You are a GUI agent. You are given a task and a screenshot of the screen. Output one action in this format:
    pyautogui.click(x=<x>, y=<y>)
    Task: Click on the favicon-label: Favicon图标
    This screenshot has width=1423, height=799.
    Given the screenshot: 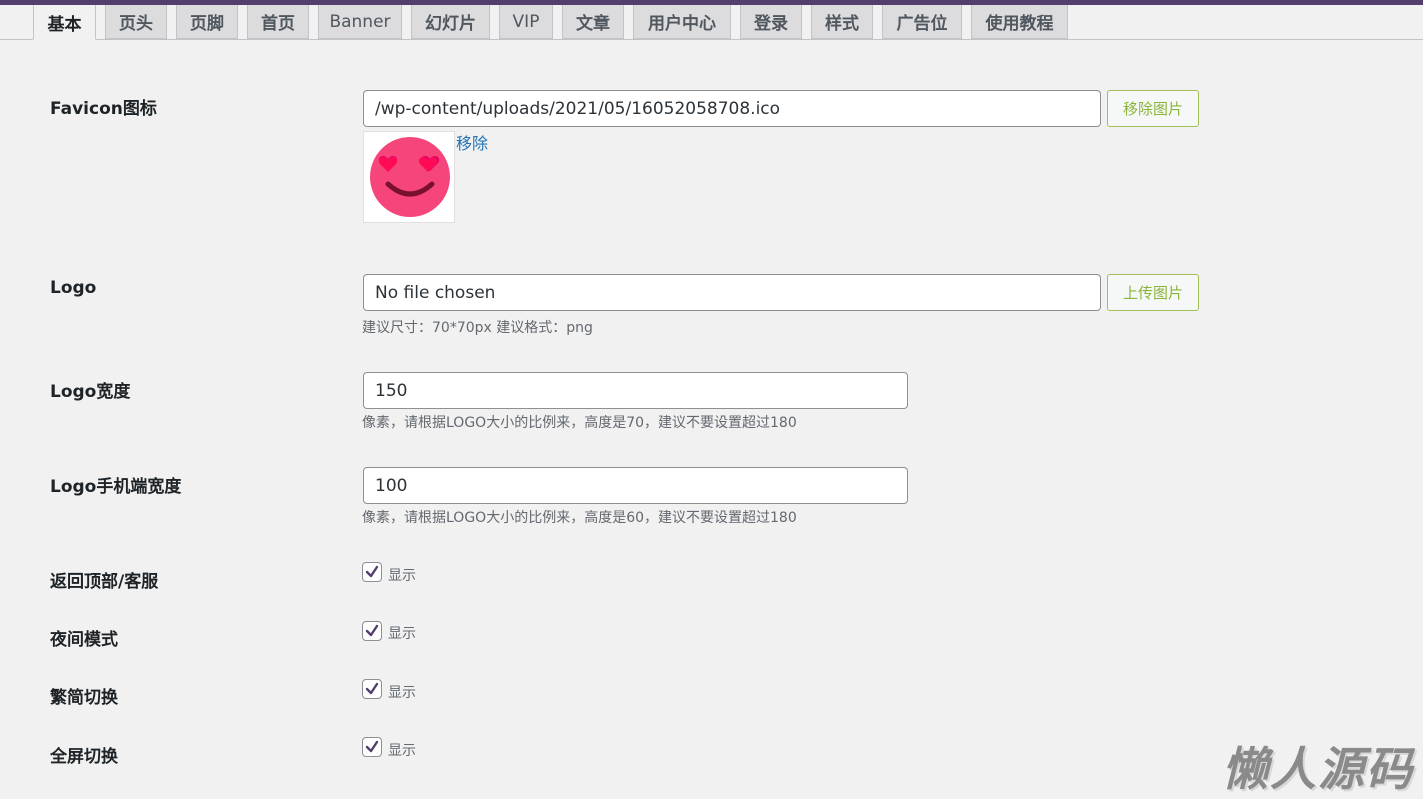 What is the action you would take?
    pyautogui.click(x=103, y=109)
    